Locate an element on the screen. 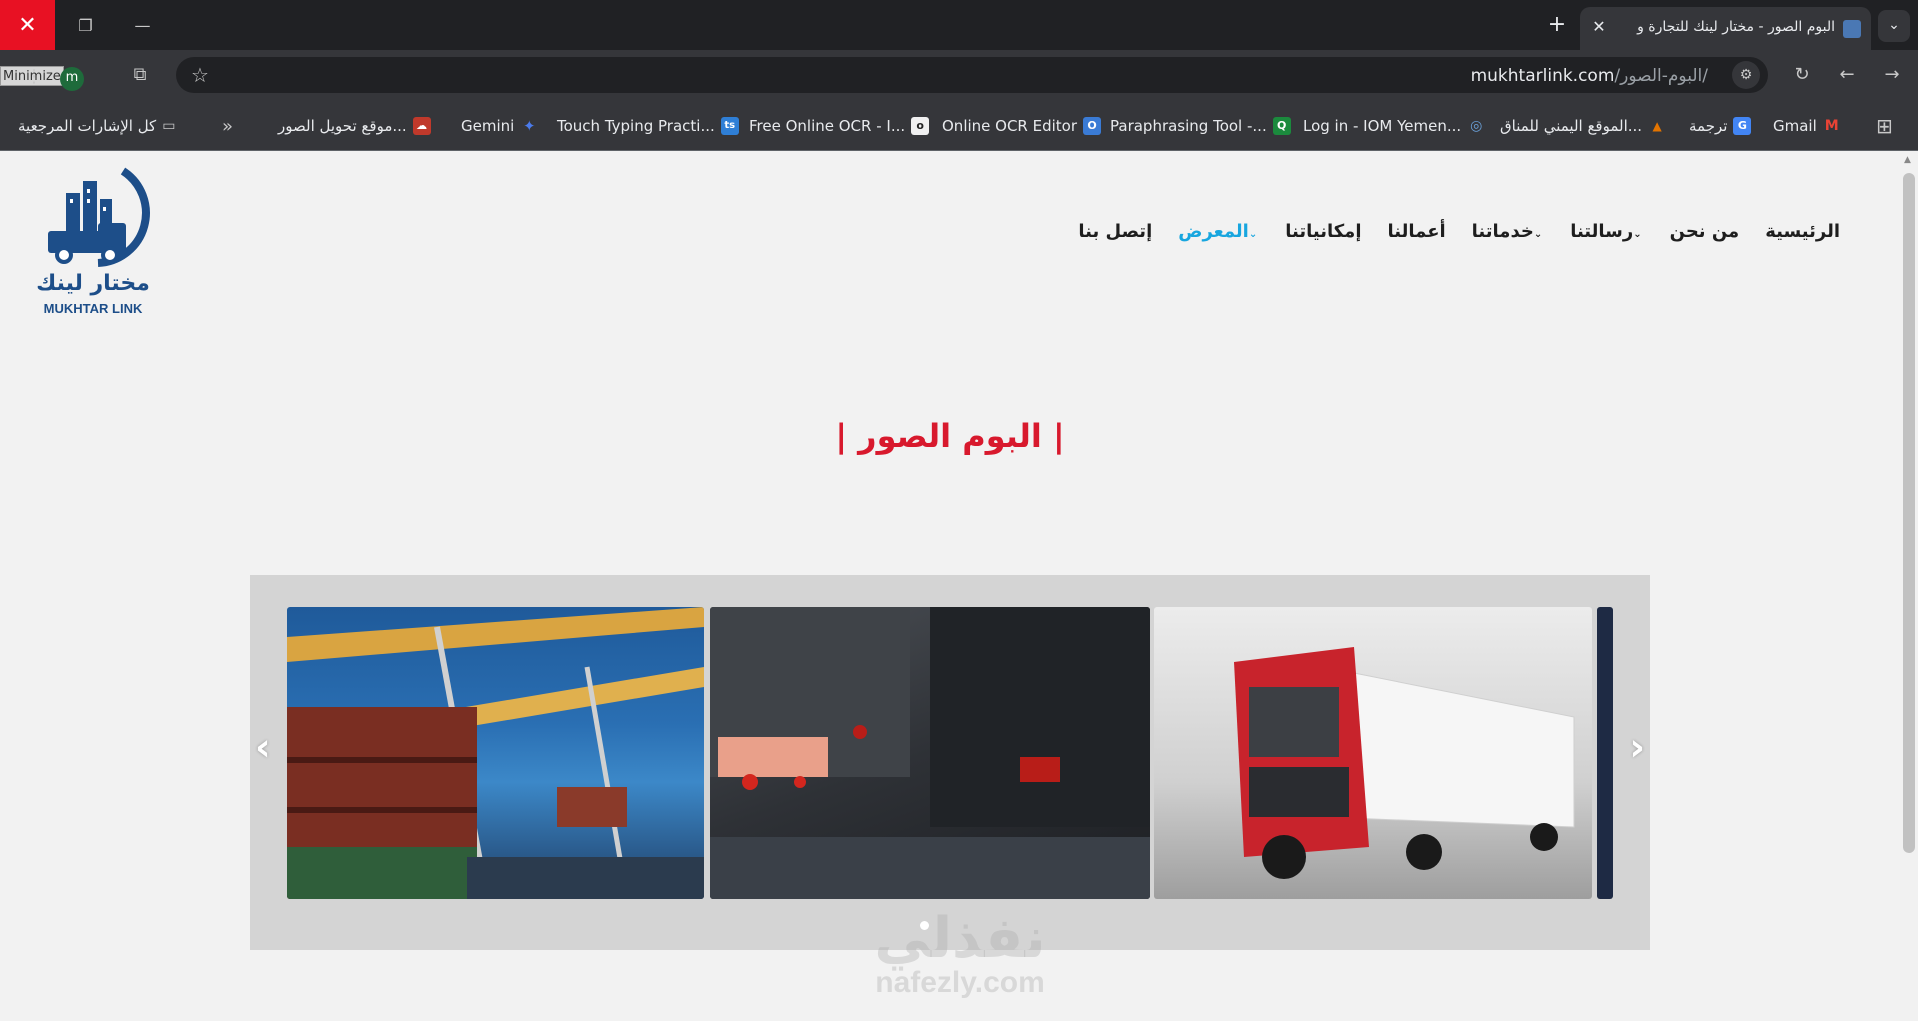 This screenshot has width=1918, height=1021. url-path: /البوم-الصور/ is located at coordinates (1661, 76).